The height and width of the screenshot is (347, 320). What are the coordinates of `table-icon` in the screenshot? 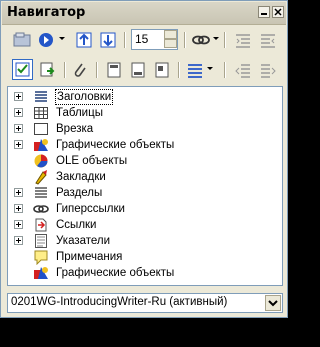 It's located at (41, 113).